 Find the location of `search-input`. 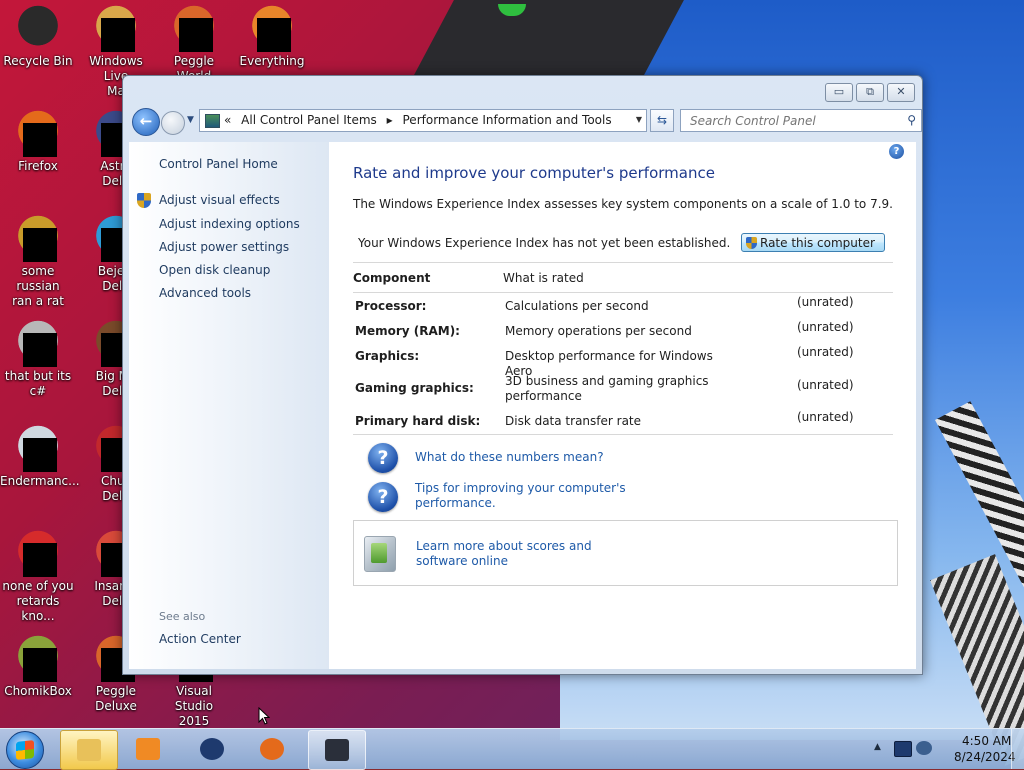

search-input is located at coordinates (790, 121).